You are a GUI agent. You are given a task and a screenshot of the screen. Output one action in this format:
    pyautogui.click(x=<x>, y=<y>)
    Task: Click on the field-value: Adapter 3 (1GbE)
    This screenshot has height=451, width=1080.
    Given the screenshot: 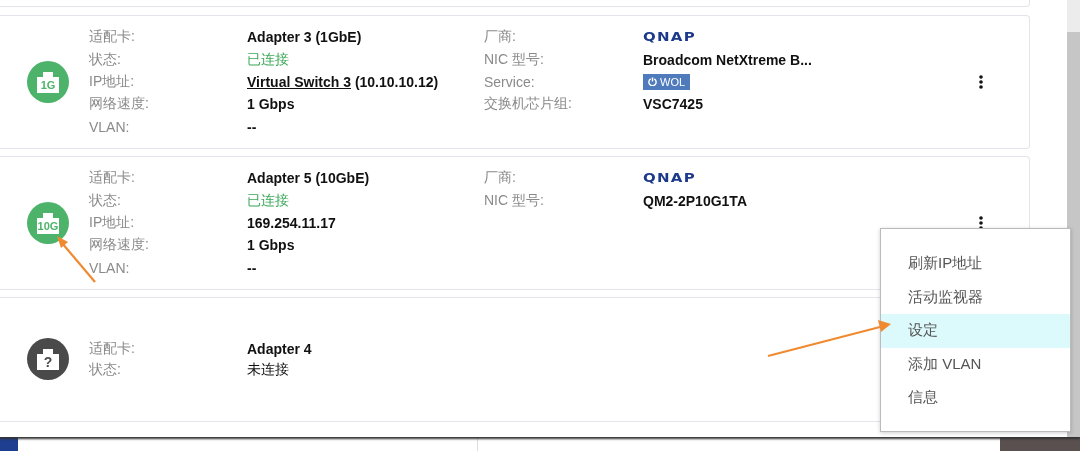 What is the action you would take?
    pyautogui.click(x=305, y=37)
    